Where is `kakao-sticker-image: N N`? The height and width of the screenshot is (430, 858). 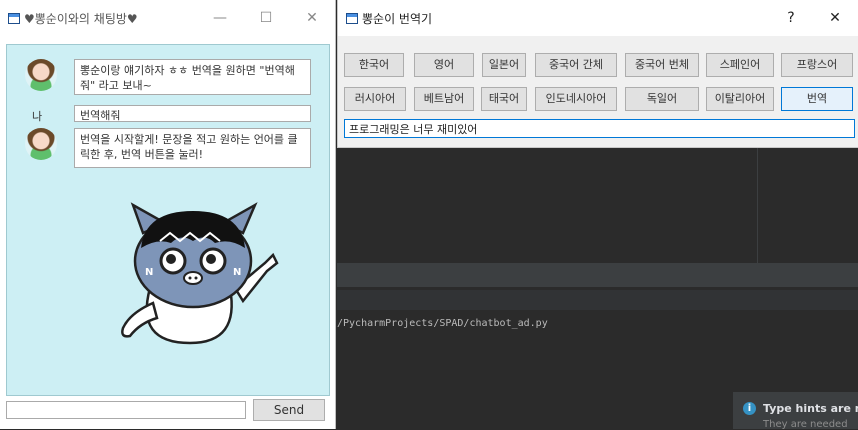
kakao-sticker-image: N N is located at coordinates (200, 273).